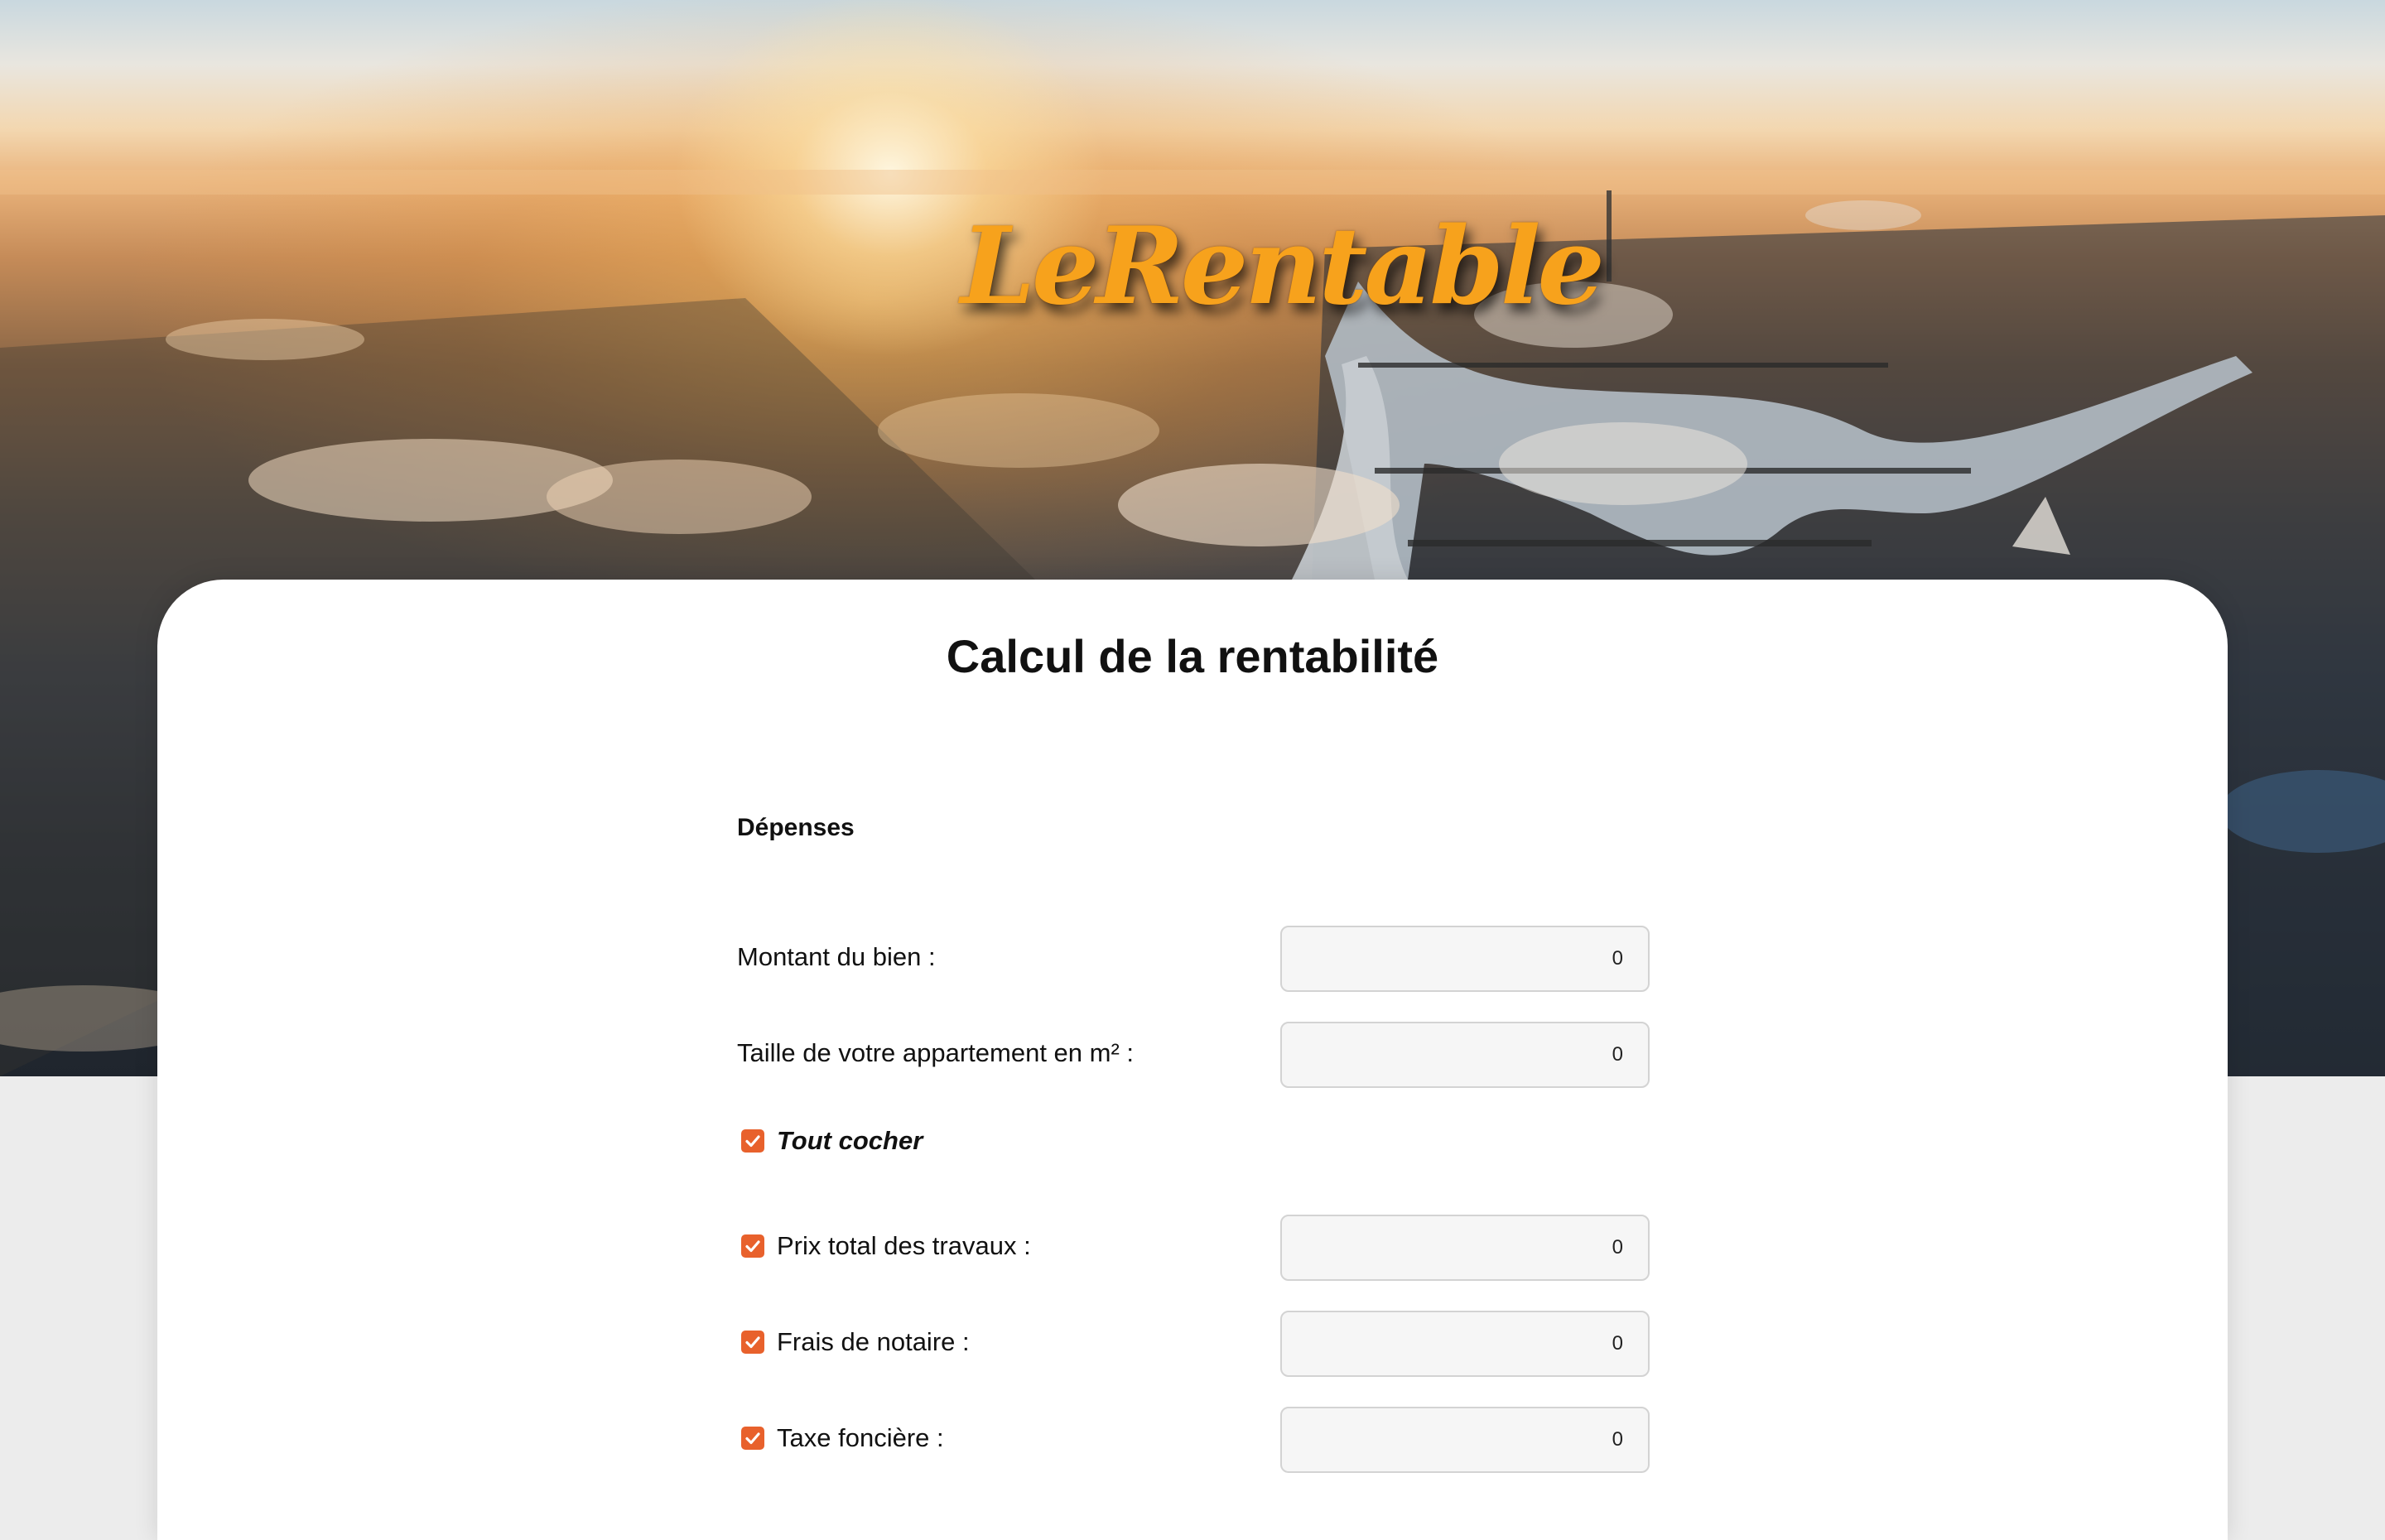 The image size is (2385, 1540). I want to click on amount-input: 0, so click(1465, 959).